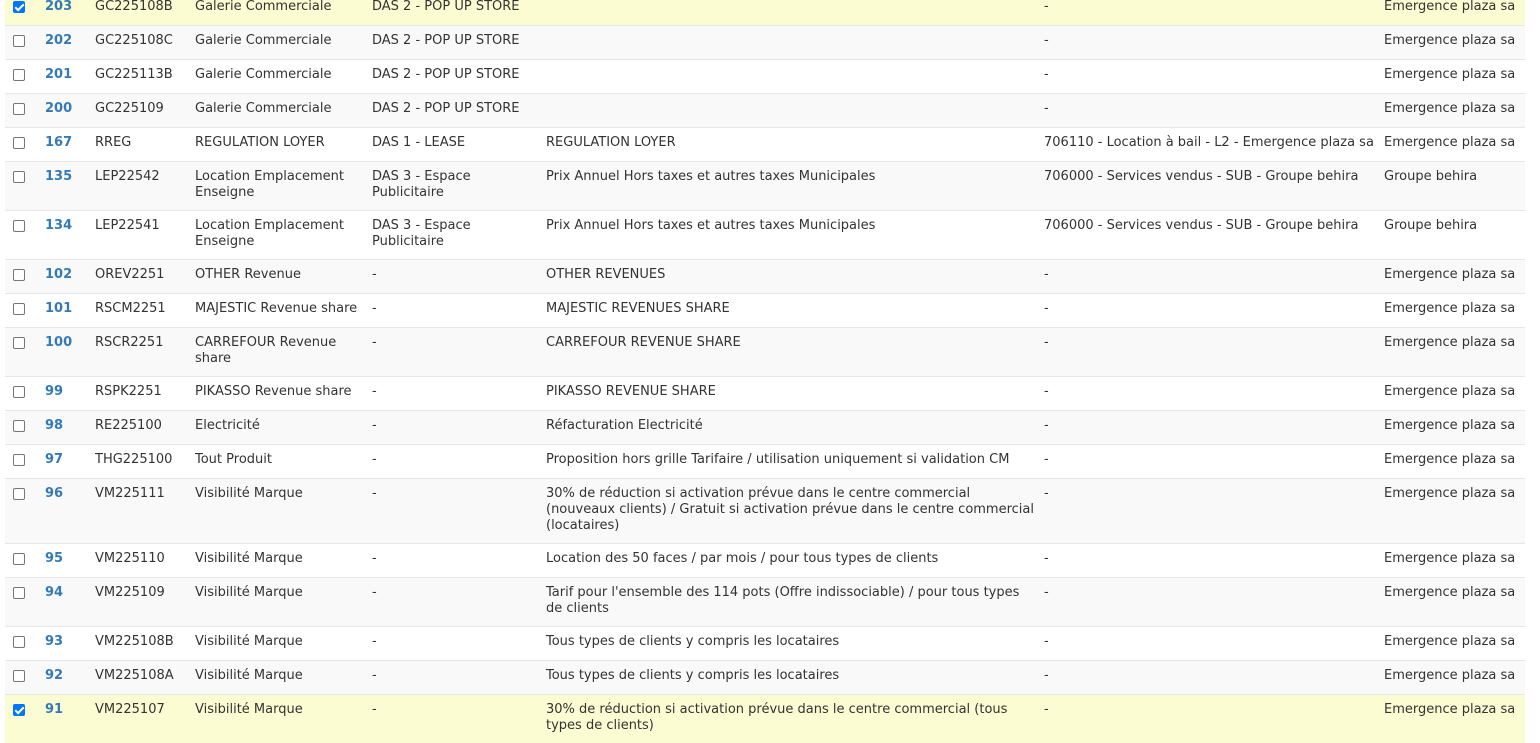 The width and height of the screenshot is (1540, 743). I want to click on description-cell: OTHER REVENUES, so click(791, 277).